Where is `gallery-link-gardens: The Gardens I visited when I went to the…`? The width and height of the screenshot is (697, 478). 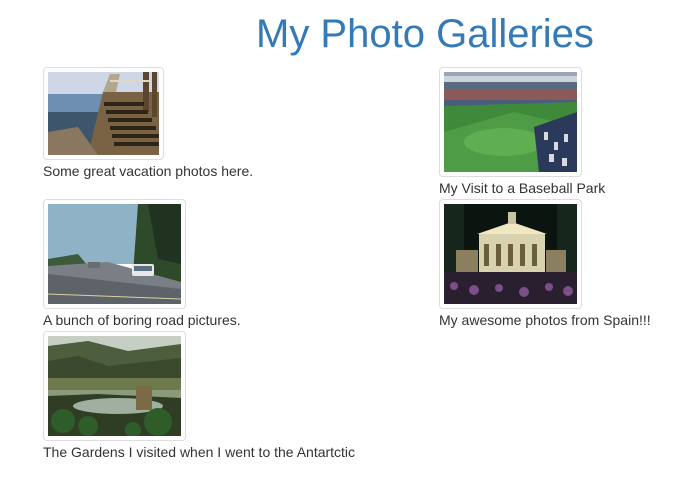 gallery-link-gardens: The Gardens I visited when I went to the… is located at coordinates (223, 397).